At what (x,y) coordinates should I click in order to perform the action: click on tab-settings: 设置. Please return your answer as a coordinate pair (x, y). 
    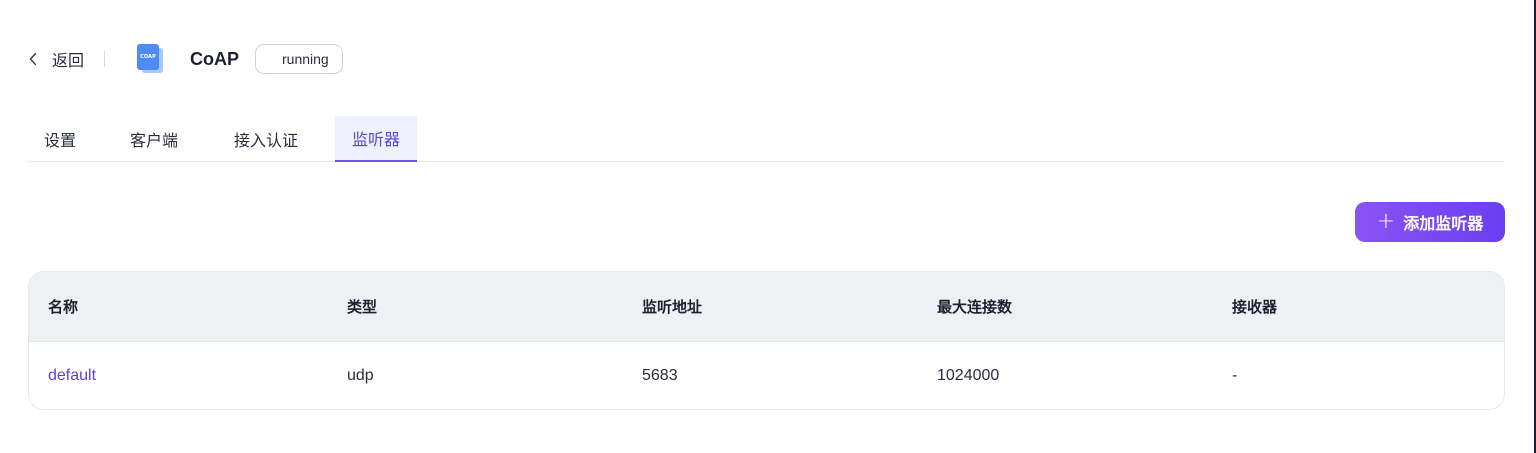
    Looking at the image, I should click on (60, 139).